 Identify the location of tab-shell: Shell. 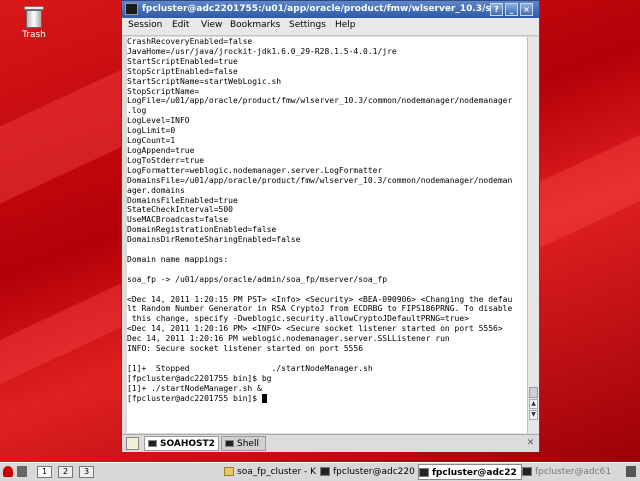
(243, 443).